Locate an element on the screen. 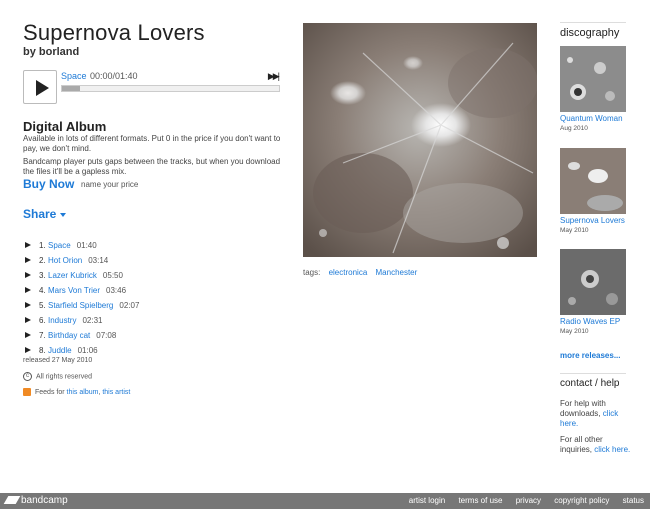  discography-item: Supernova Lovers May 2010 is located at coordinates (593, 191).